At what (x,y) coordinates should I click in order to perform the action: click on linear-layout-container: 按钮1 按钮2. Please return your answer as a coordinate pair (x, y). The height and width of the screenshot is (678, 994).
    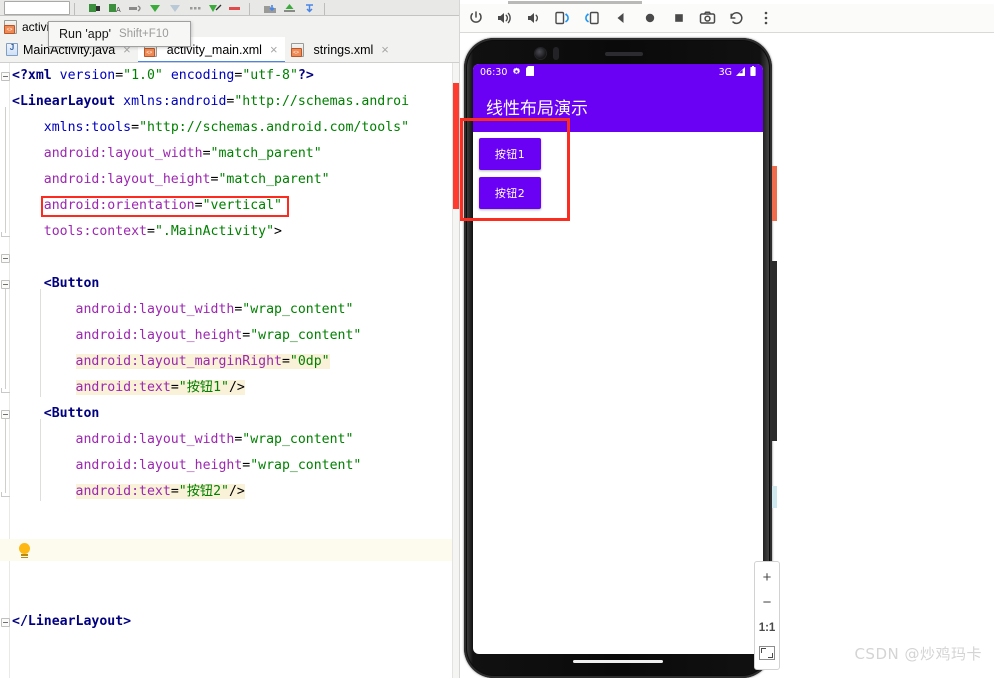
    Looking at the image, I should click on (618, 170).